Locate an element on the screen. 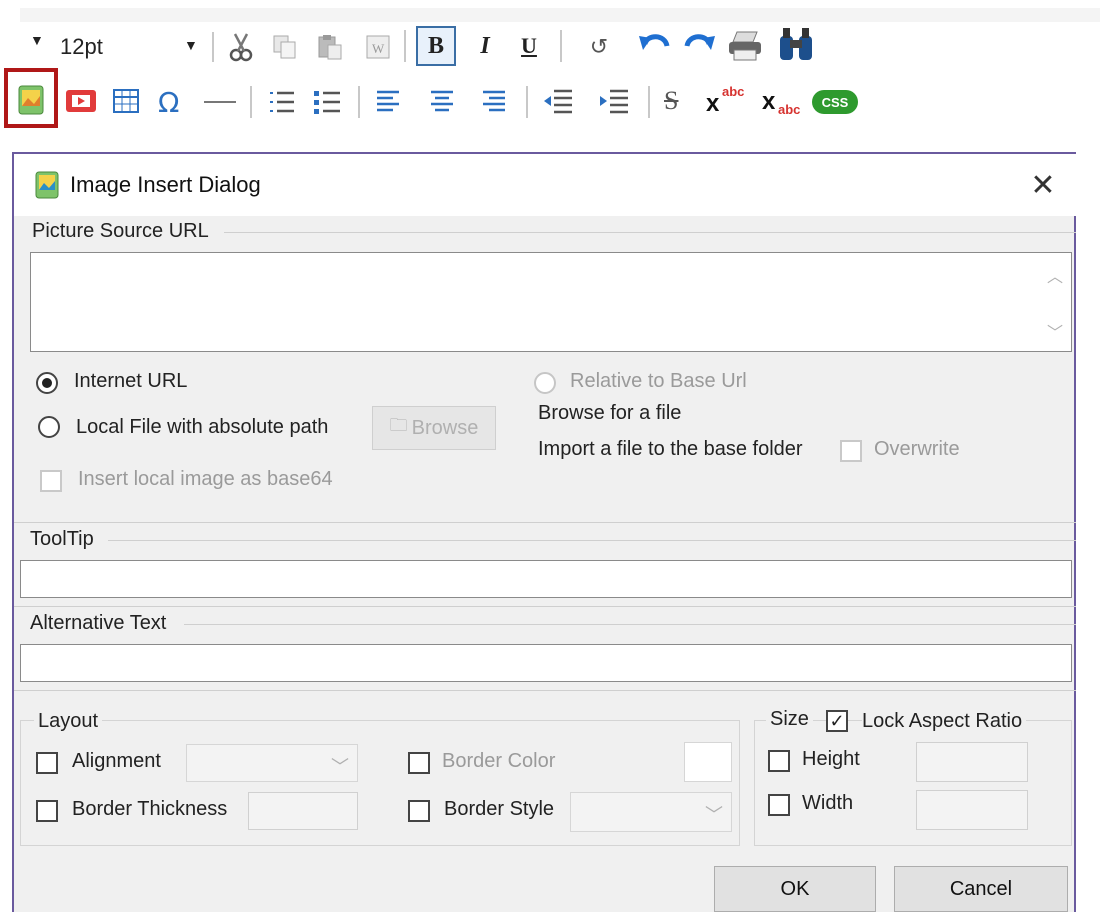 The height and width of the screenshot is (912, 1114). undo-icon is located at coordinates (654, 46).